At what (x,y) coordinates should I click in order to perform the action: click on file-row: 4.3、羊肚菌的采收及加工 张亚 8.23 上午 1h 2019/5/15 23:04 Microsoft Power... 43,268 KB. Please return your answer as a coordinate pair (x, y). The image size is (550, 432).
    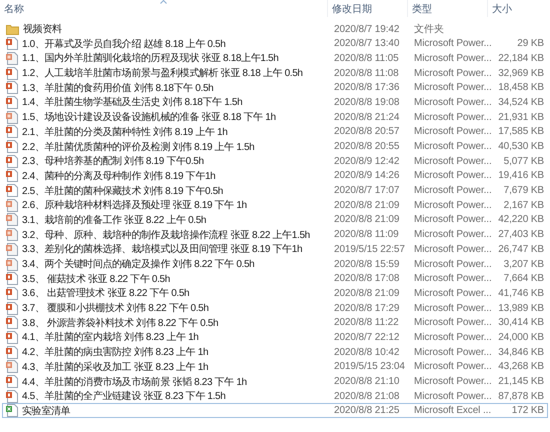
    Looking at the image, I should click on (275, 366).